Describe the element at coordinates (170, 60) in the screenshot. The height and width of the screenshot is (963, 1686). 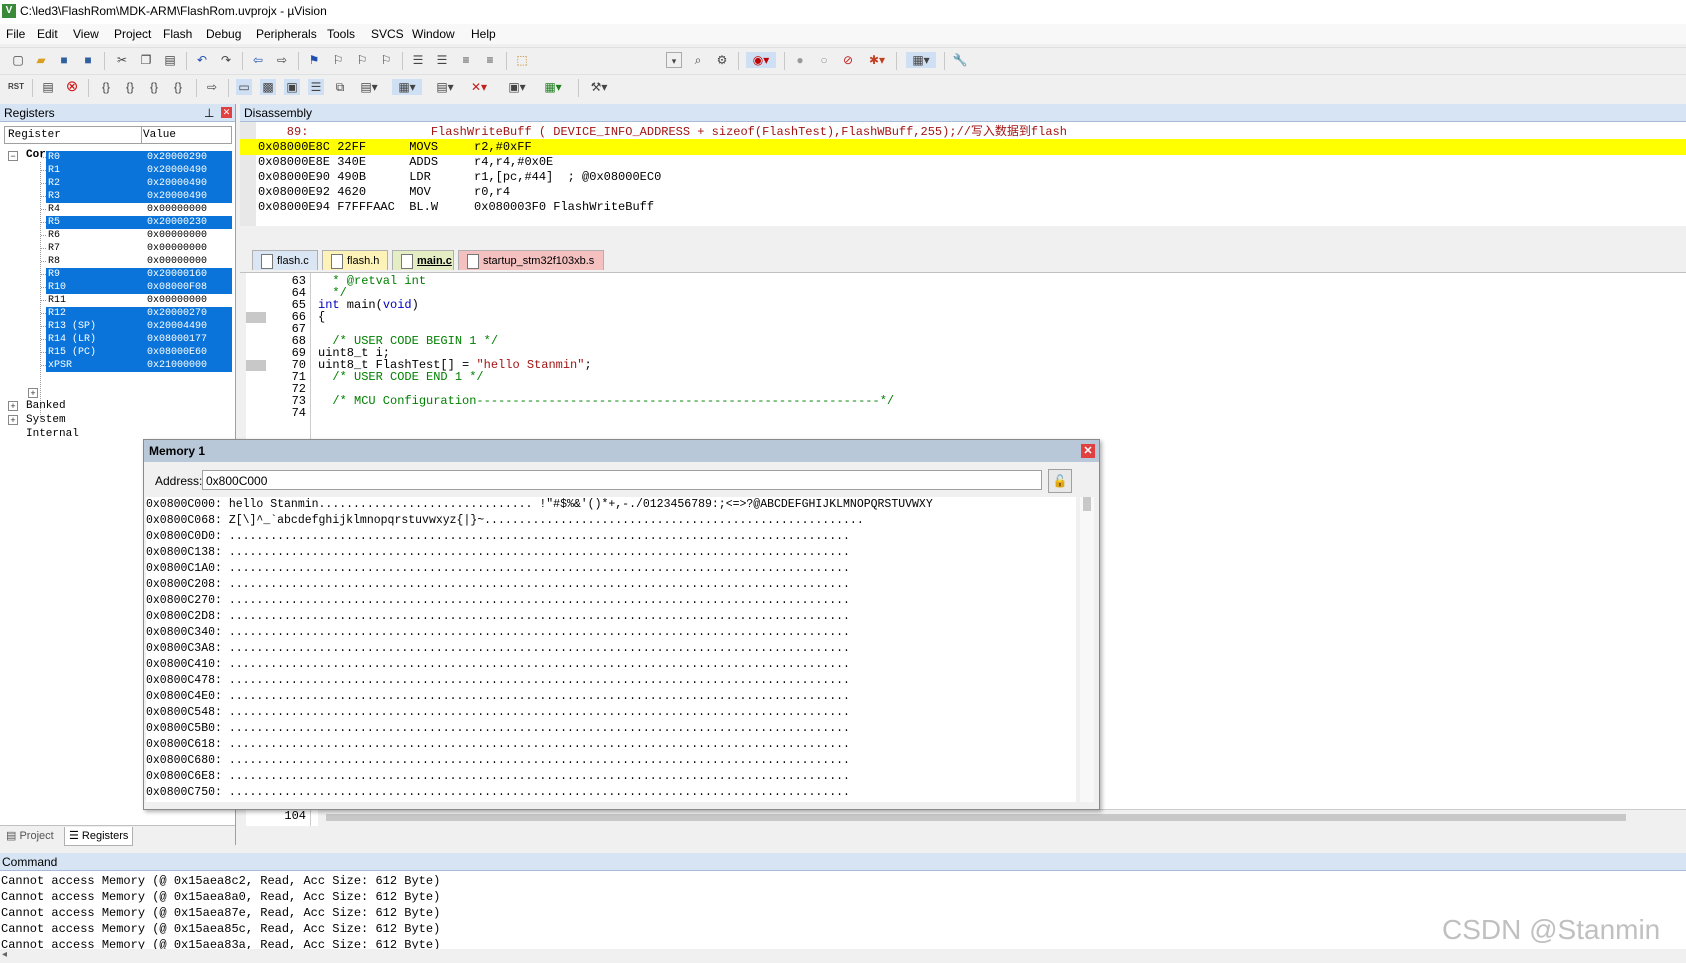
I see `paste-icon: ▤` at that location.